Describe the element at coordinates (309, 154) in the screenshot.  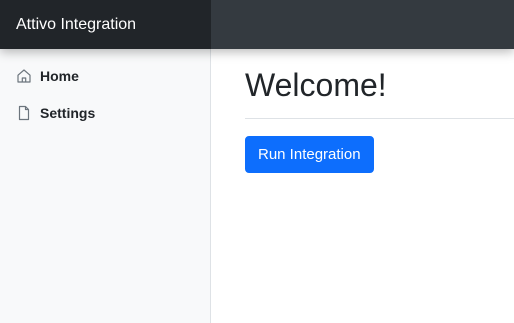
I see `run-integration-button: Run Integration` at that location.